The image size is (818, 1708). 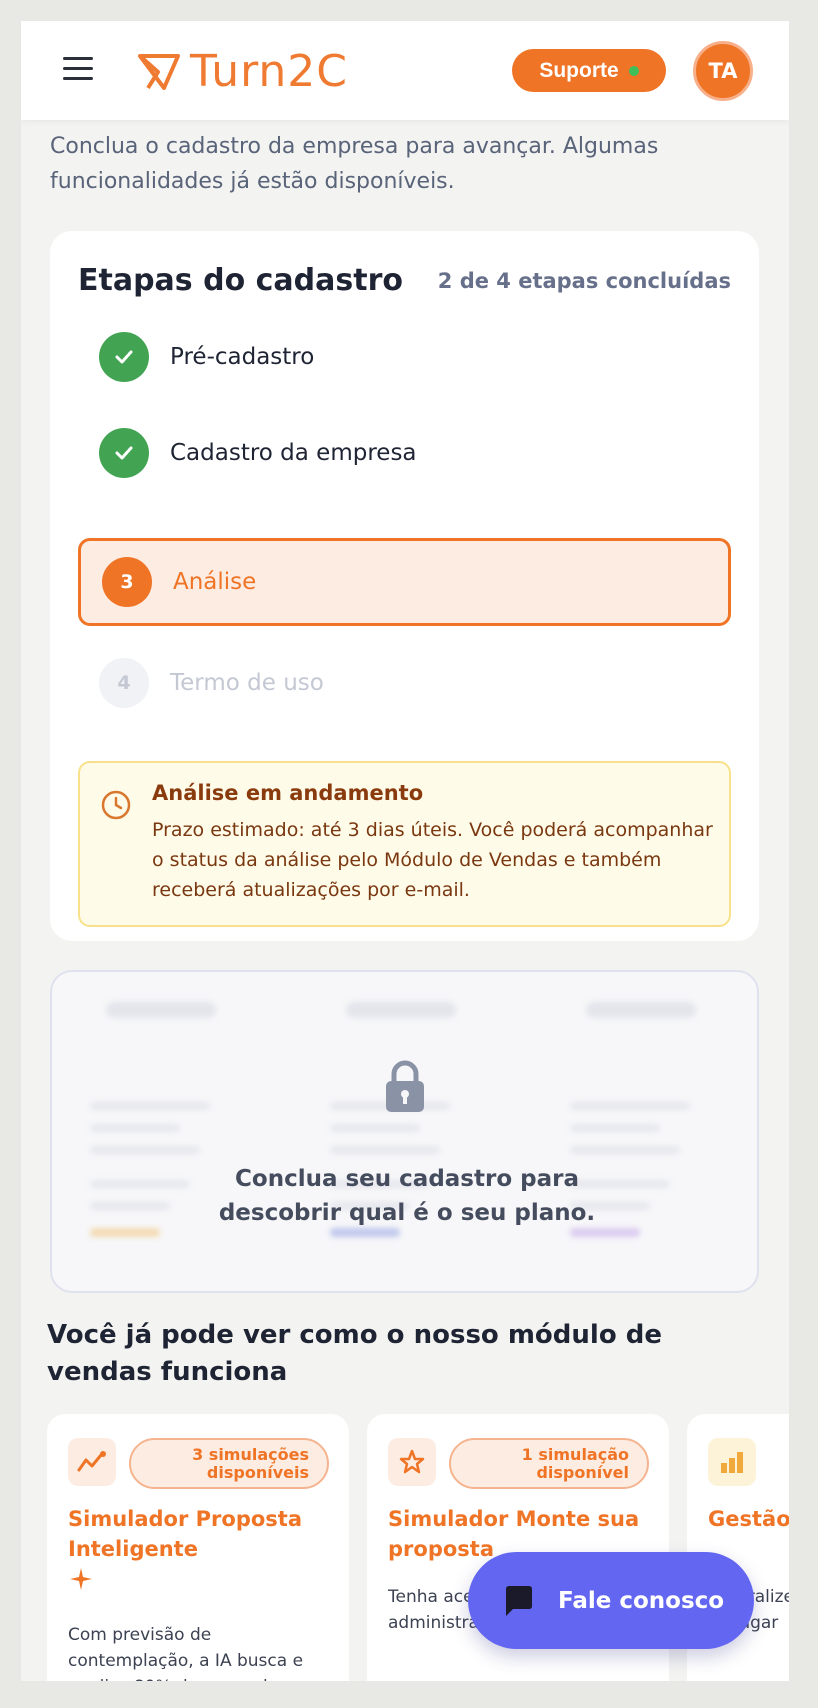 I want to click on notice-title: Análise em andamento, so click(x=288, y=793).